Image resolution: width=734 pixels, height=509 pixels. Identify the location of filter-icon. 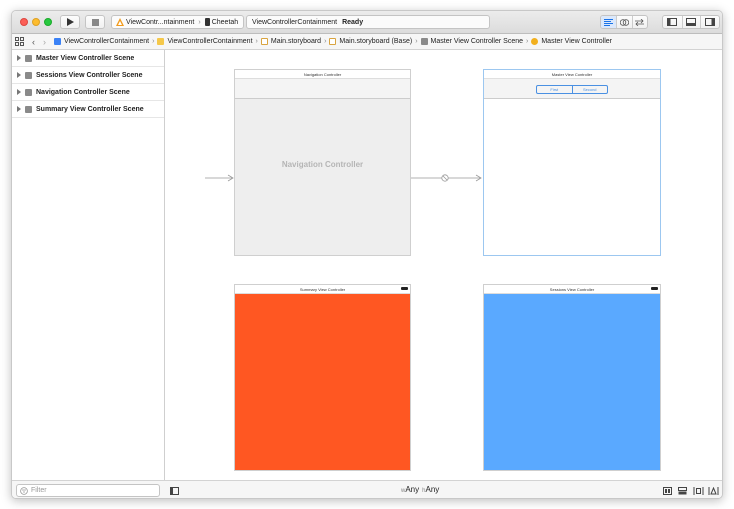
(24, 490).